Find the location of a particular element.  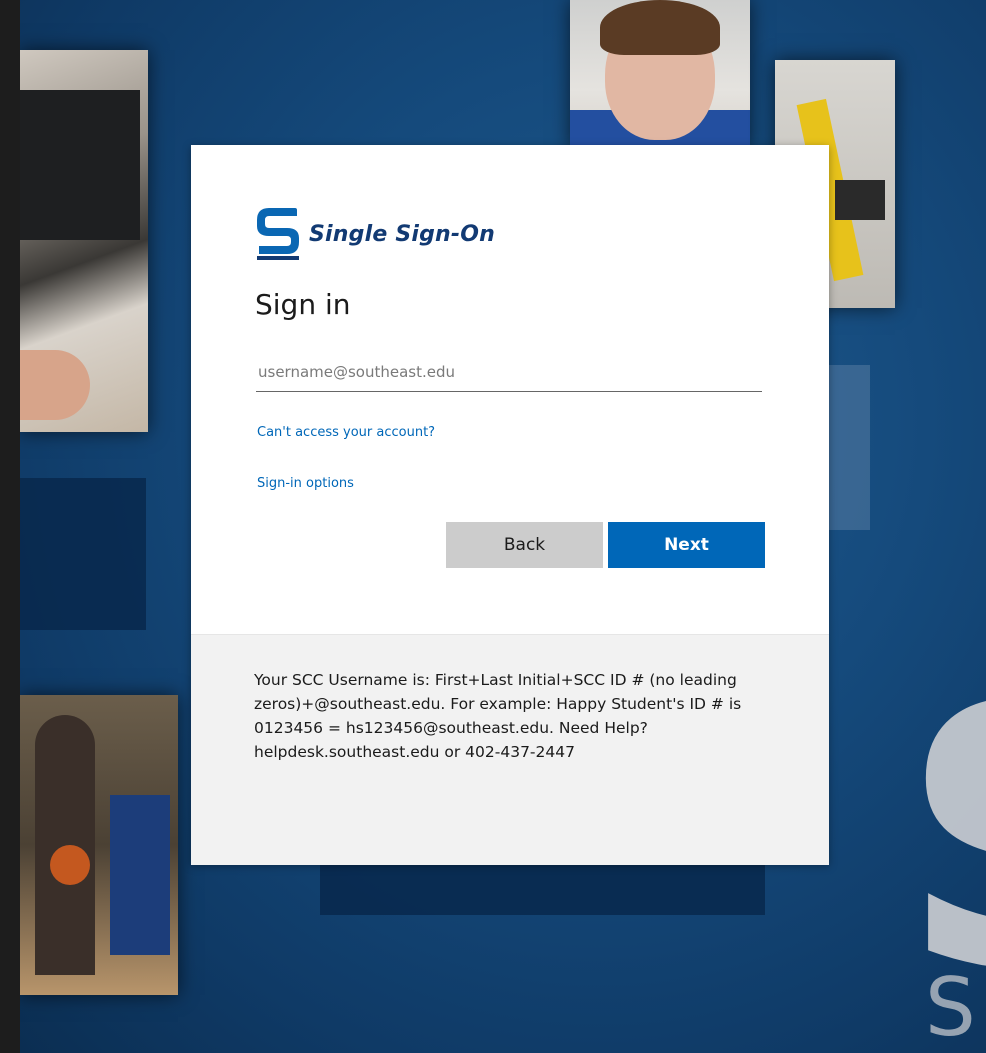

scc-s-logo-icon is located at coordinates (278, 234).